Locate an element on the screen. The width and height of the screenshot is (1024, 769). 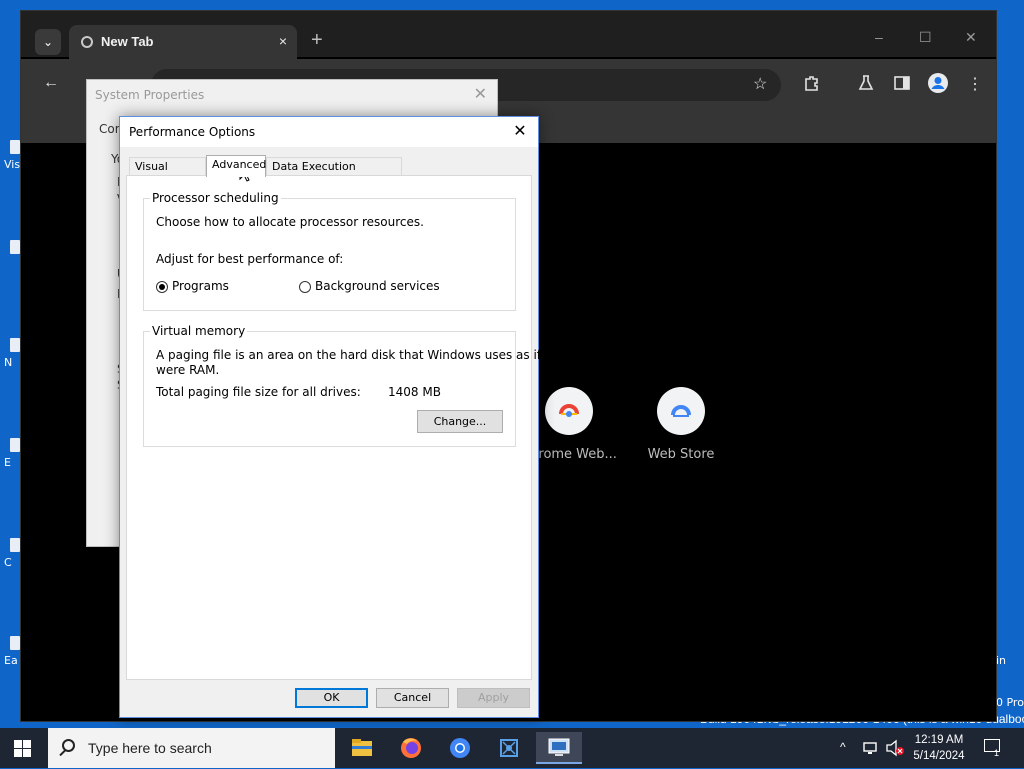
group-legend: Processor scheduling is located at coordinates (215, 198).